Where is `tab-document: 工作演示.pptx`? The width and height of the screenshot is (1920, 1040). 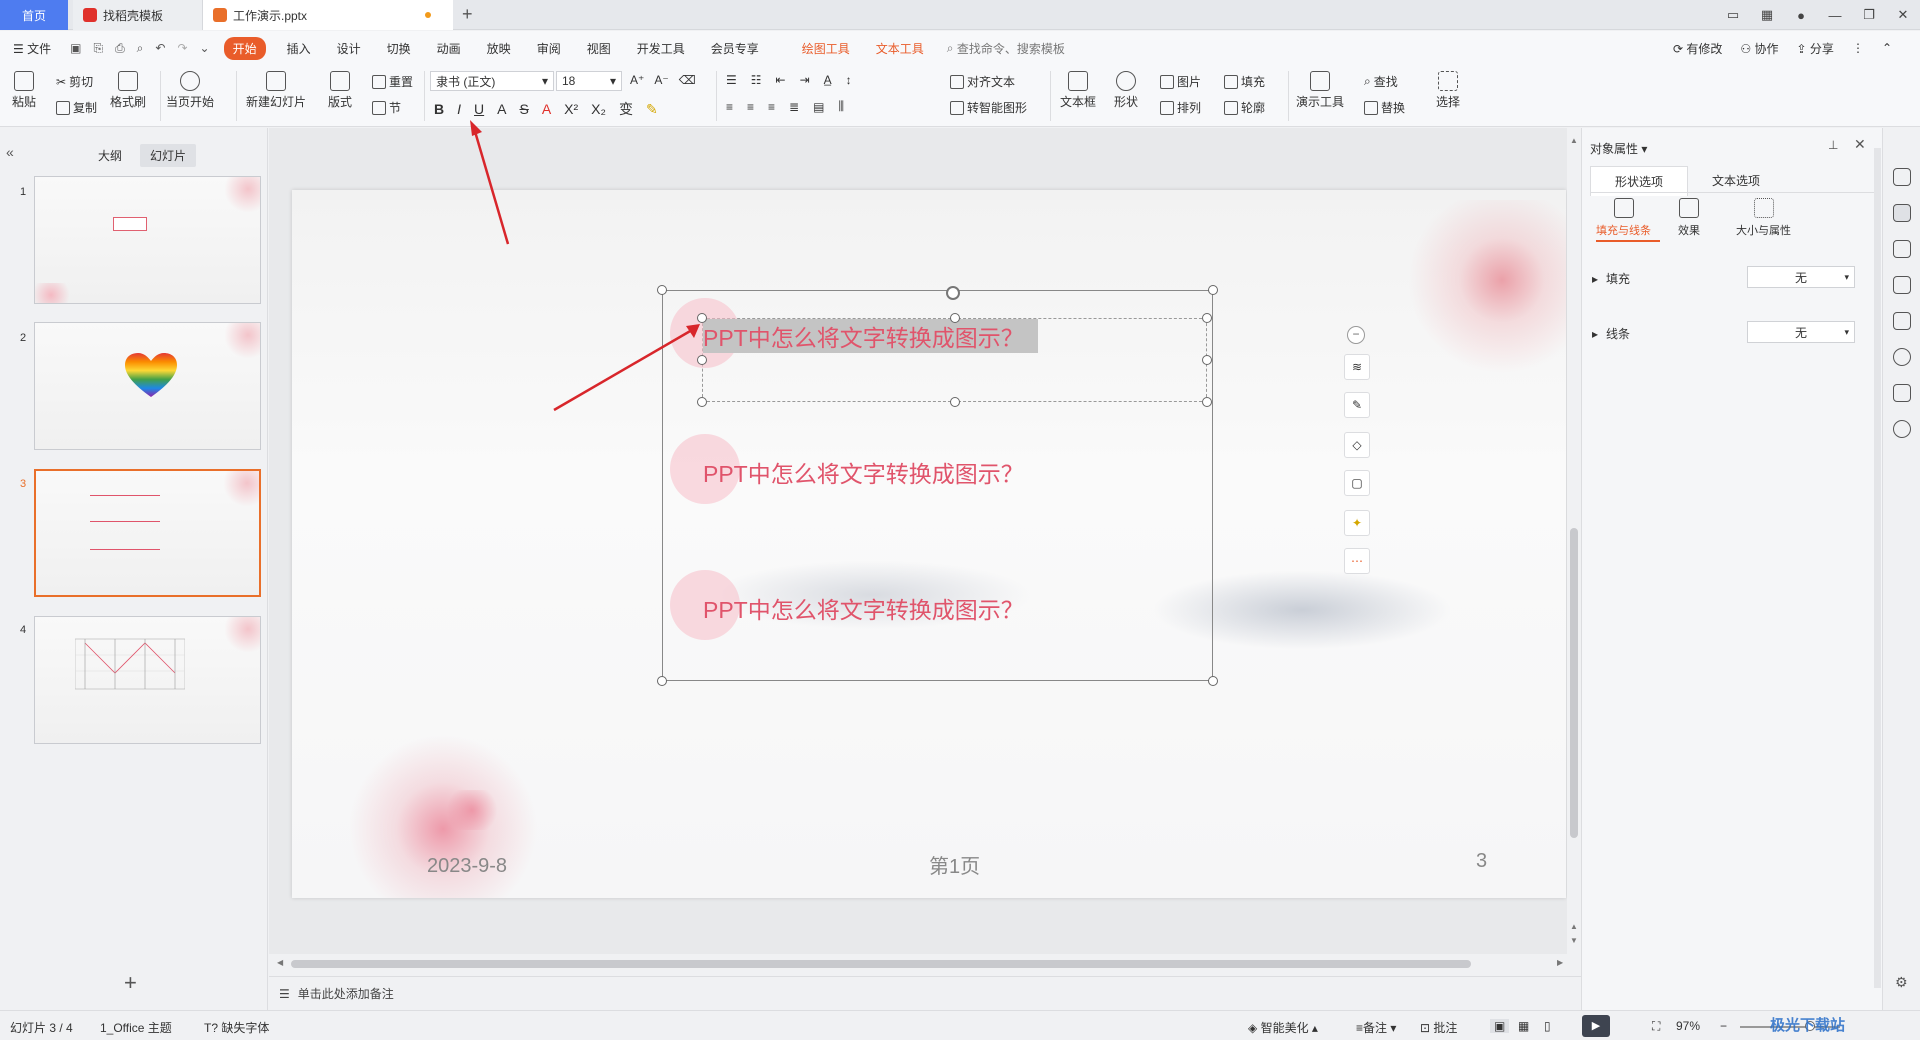
tab-document: 工作演示.pptx is located at coordinates (328, 15).